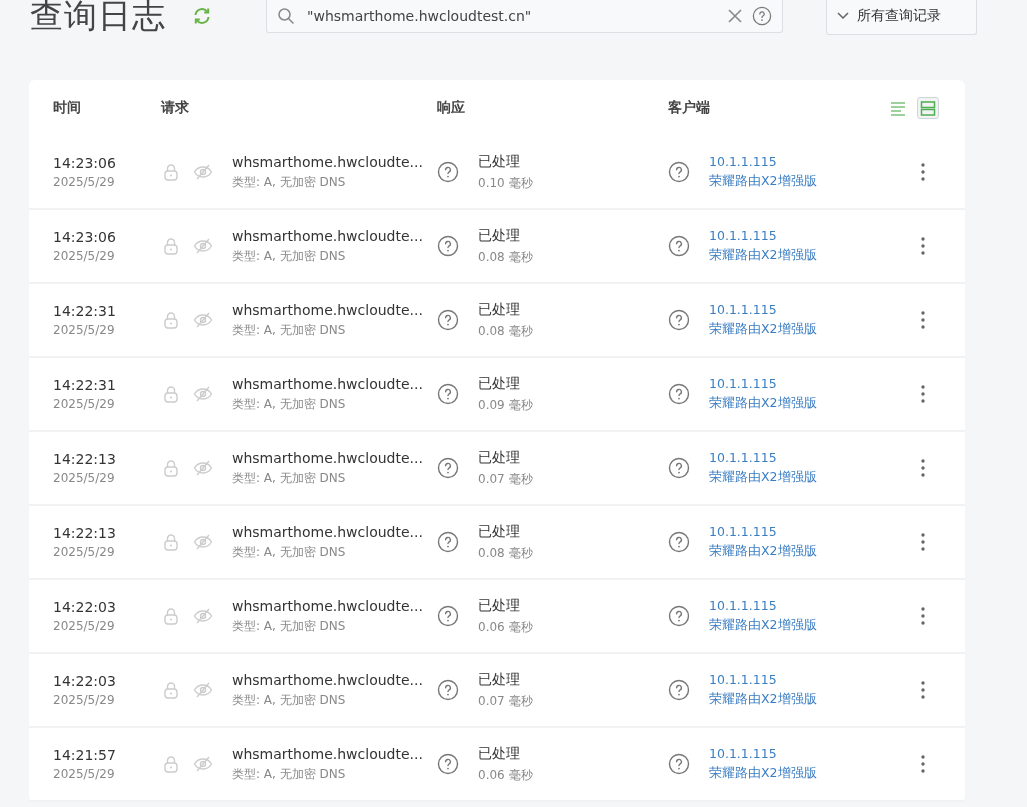  What do you see at coordinates (202, 16) in the screenshot?
I see `refresh-icon` at bounding box center [202, 16].